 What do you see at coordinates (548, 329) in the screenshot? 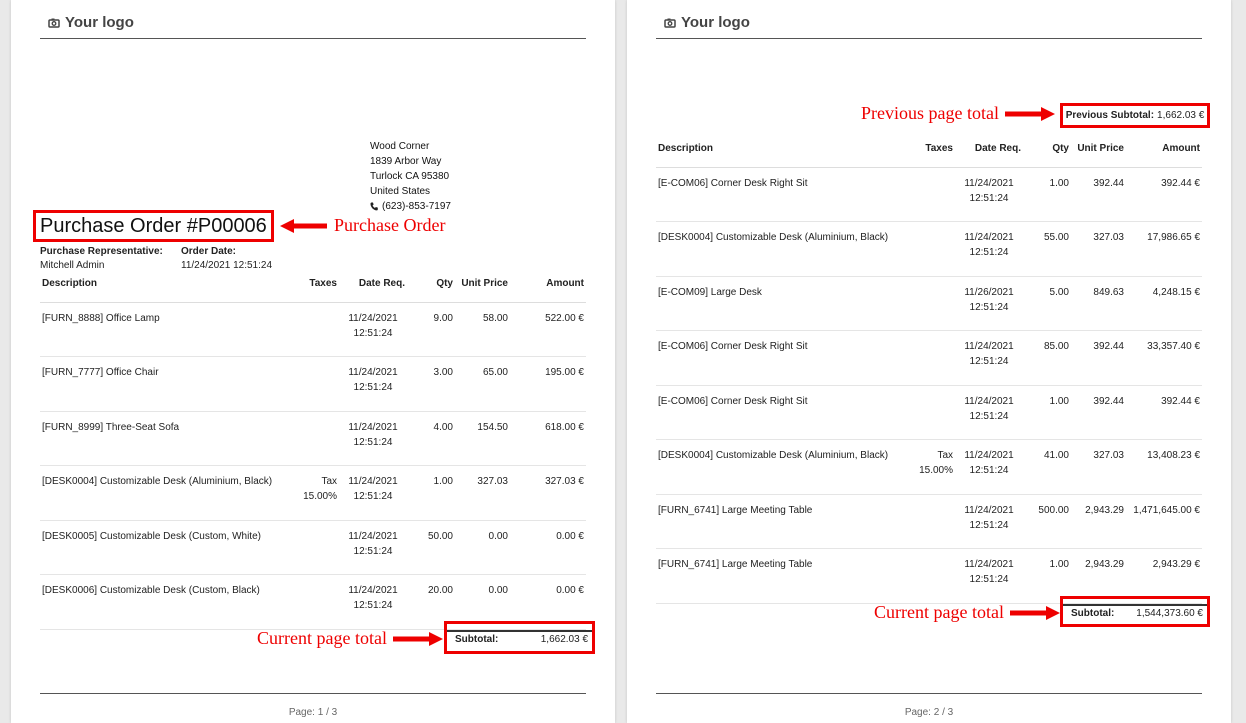
I see `line-amount: 522.00 €` at bounding box center [548, 329].